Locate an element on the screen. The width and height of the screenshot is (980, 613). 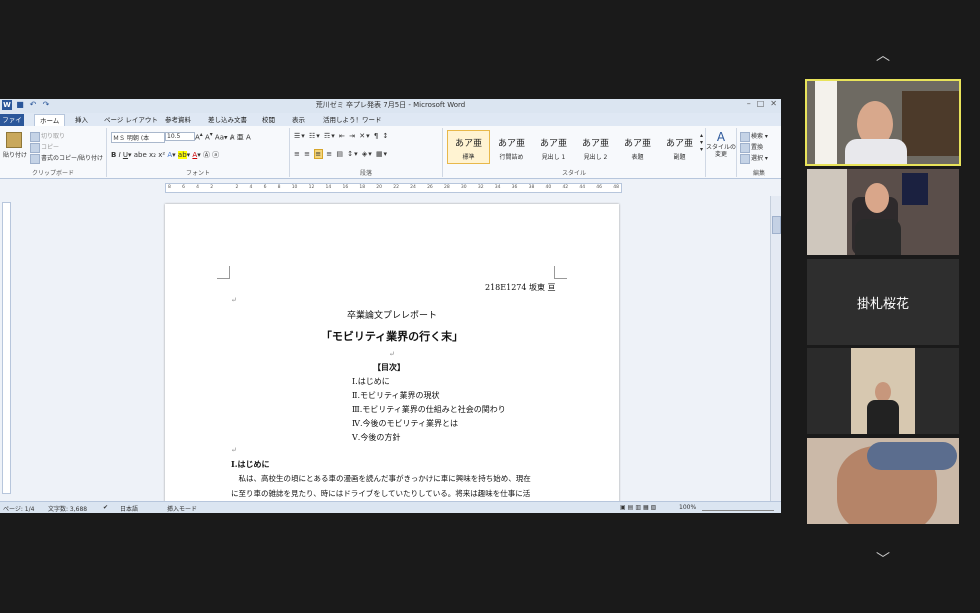
view-mode-icons: ▣▤▥▦▧ is located at coordinates (639, 507).